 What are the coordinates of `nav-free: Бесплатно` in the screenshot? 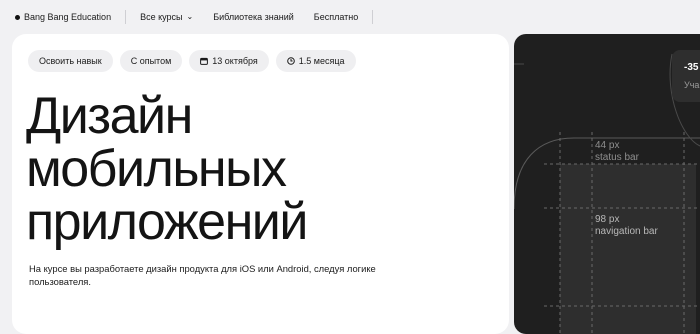 It's located at (336, 17).